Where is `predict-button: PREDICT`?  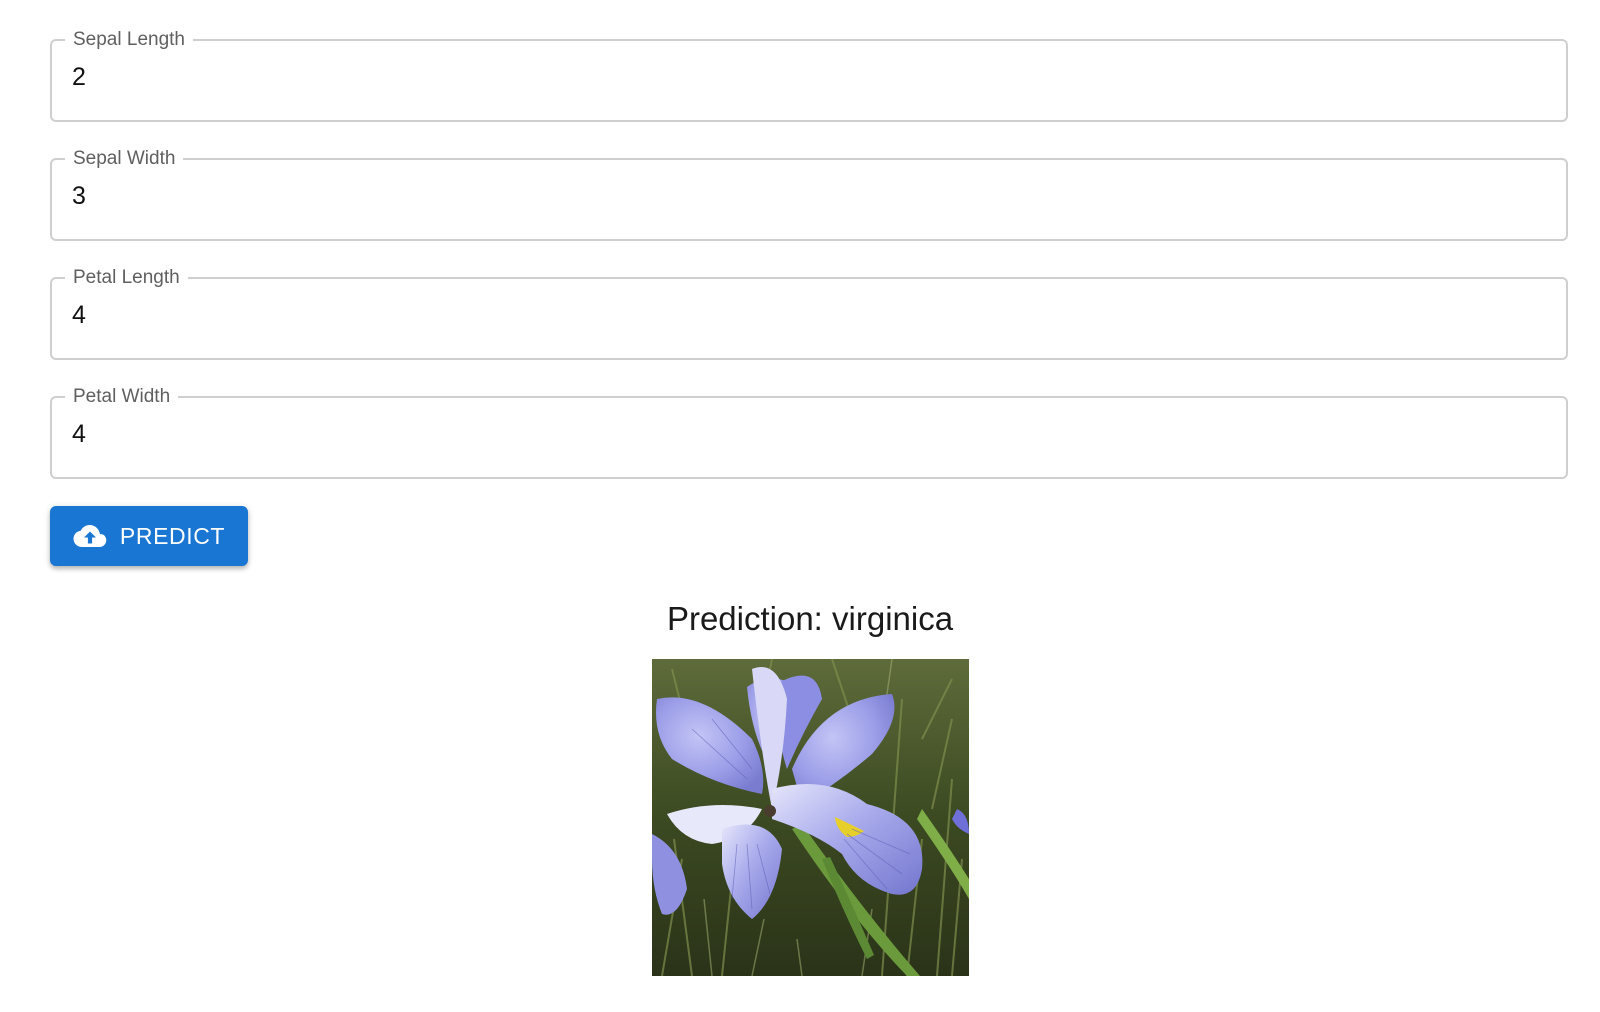 predict-button: PREDICT is located at coordinates (149, 536).